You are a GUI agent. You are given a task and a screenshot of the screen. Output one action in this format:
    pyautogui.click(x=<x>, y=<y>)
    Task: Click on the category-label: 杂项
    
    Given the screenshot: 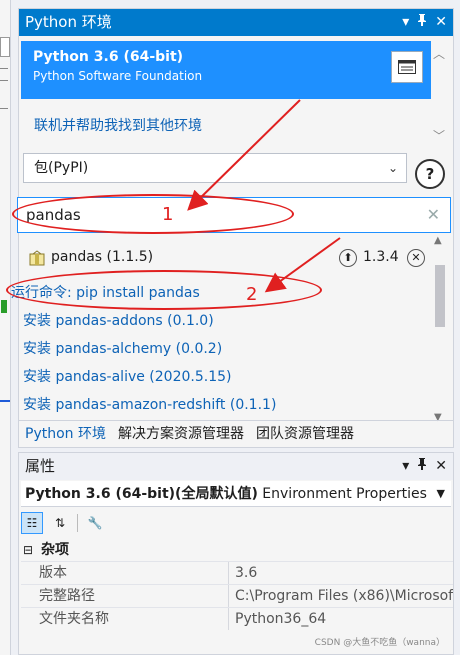 What is the action you would take?
    pyautogui.click(x=55, y=550)
    